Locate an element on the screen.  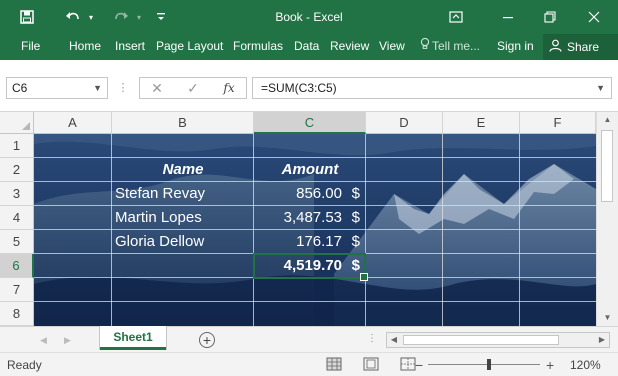
expand-formula-bar-icon: ▼ is located at coordinates (600, 88).